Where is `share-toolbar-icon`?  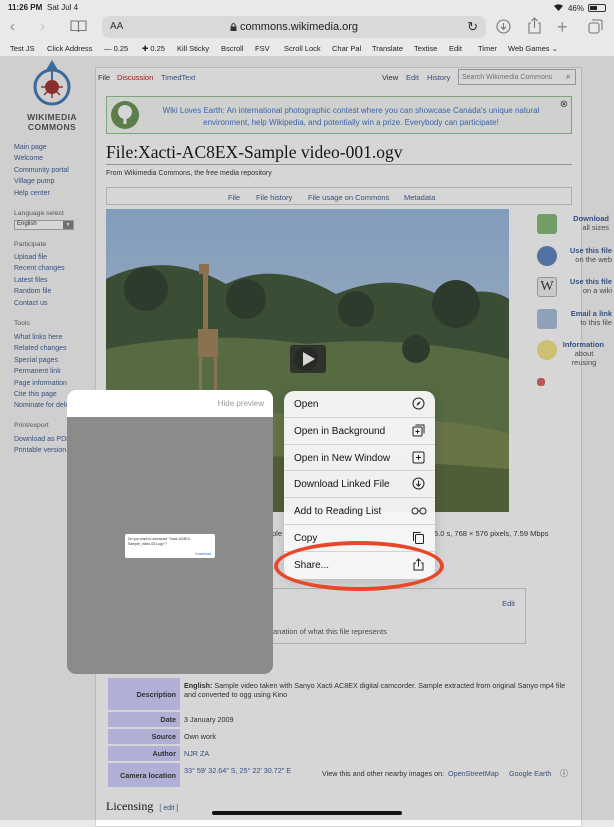 share-toolbar-icon is located at coordinates (534, 28).